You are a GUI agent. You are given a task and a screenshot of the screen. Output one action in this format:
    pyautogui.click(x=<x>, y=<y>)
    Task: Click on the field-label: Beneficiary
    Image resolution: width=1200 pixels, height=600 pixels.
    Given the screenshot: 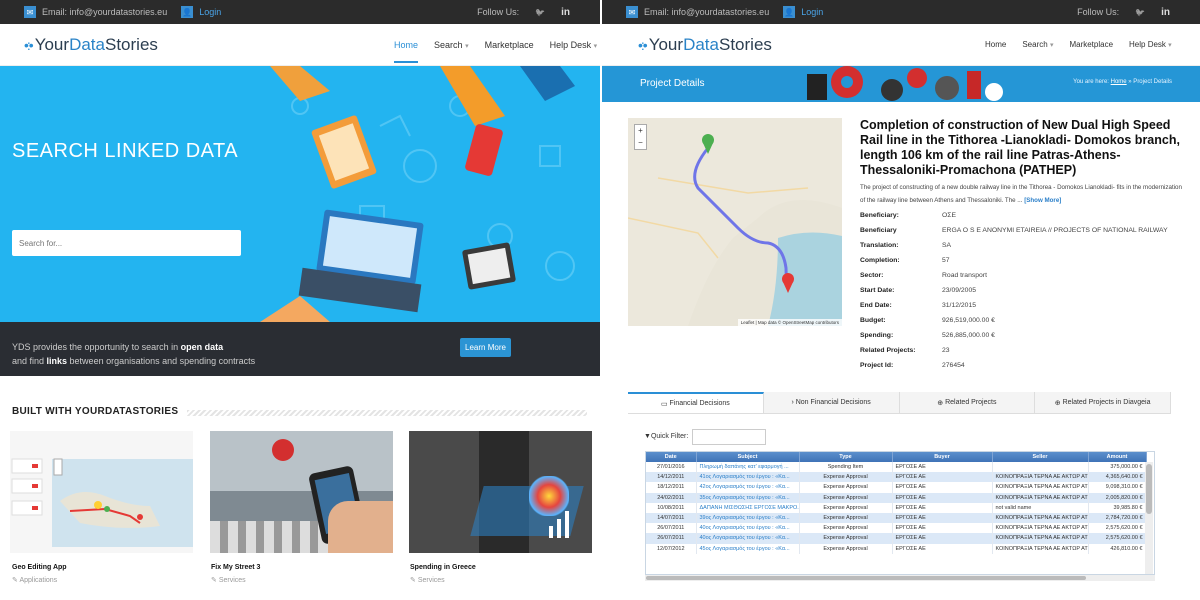 What is the action you would take?
    pyautogui.click(x=878, y=230)
    